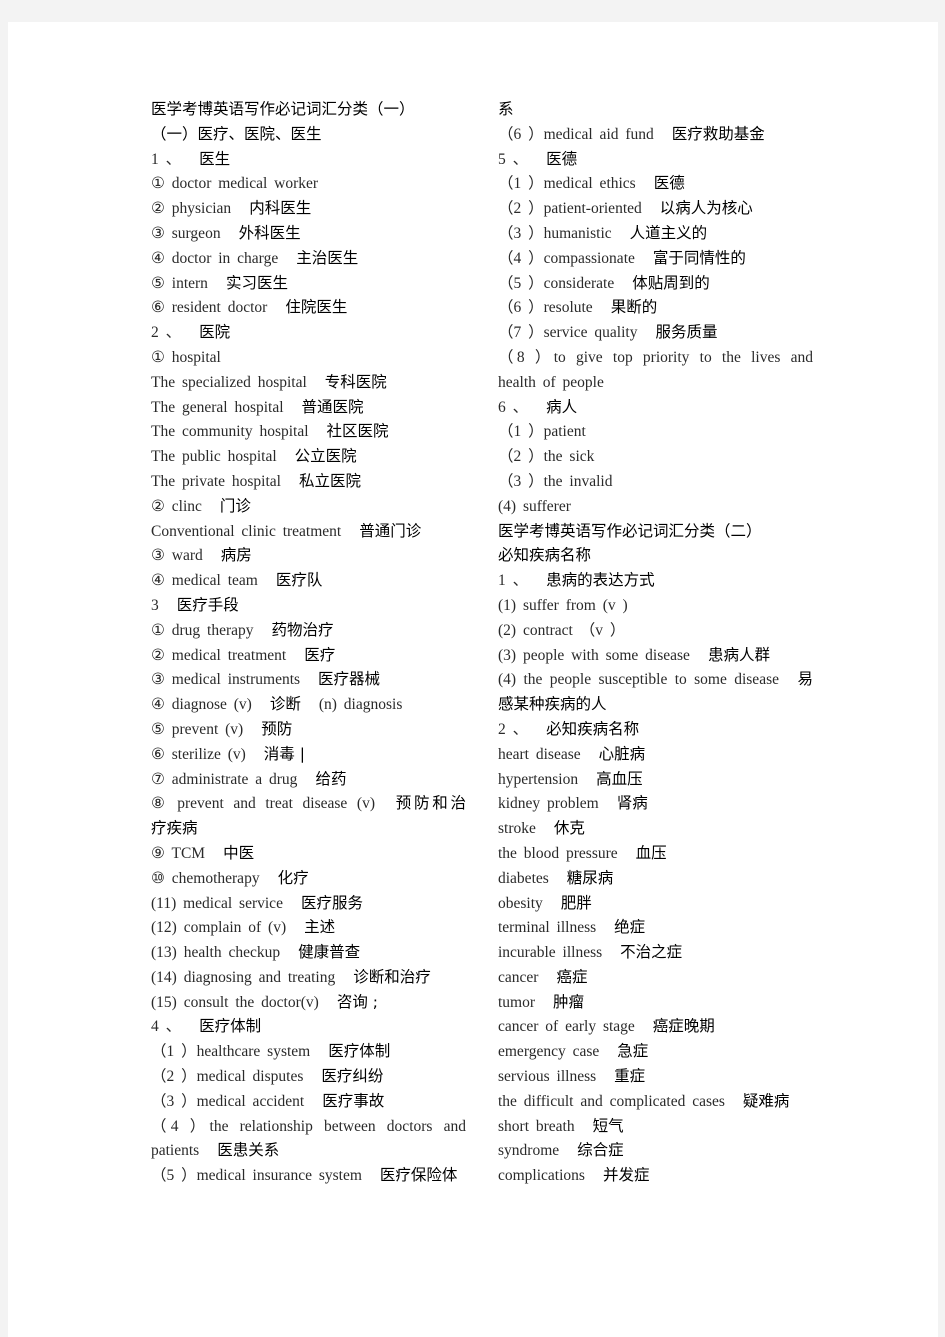 The width and height of the screenshot is (945, 1337). I want to click on chinese-term: 短气, so click(608, 1125).